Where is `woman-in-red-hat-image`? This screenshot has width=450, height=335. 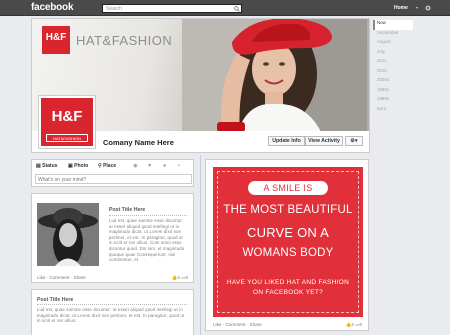 woman-in-red-hat-image is located at coordinates (274, 75).